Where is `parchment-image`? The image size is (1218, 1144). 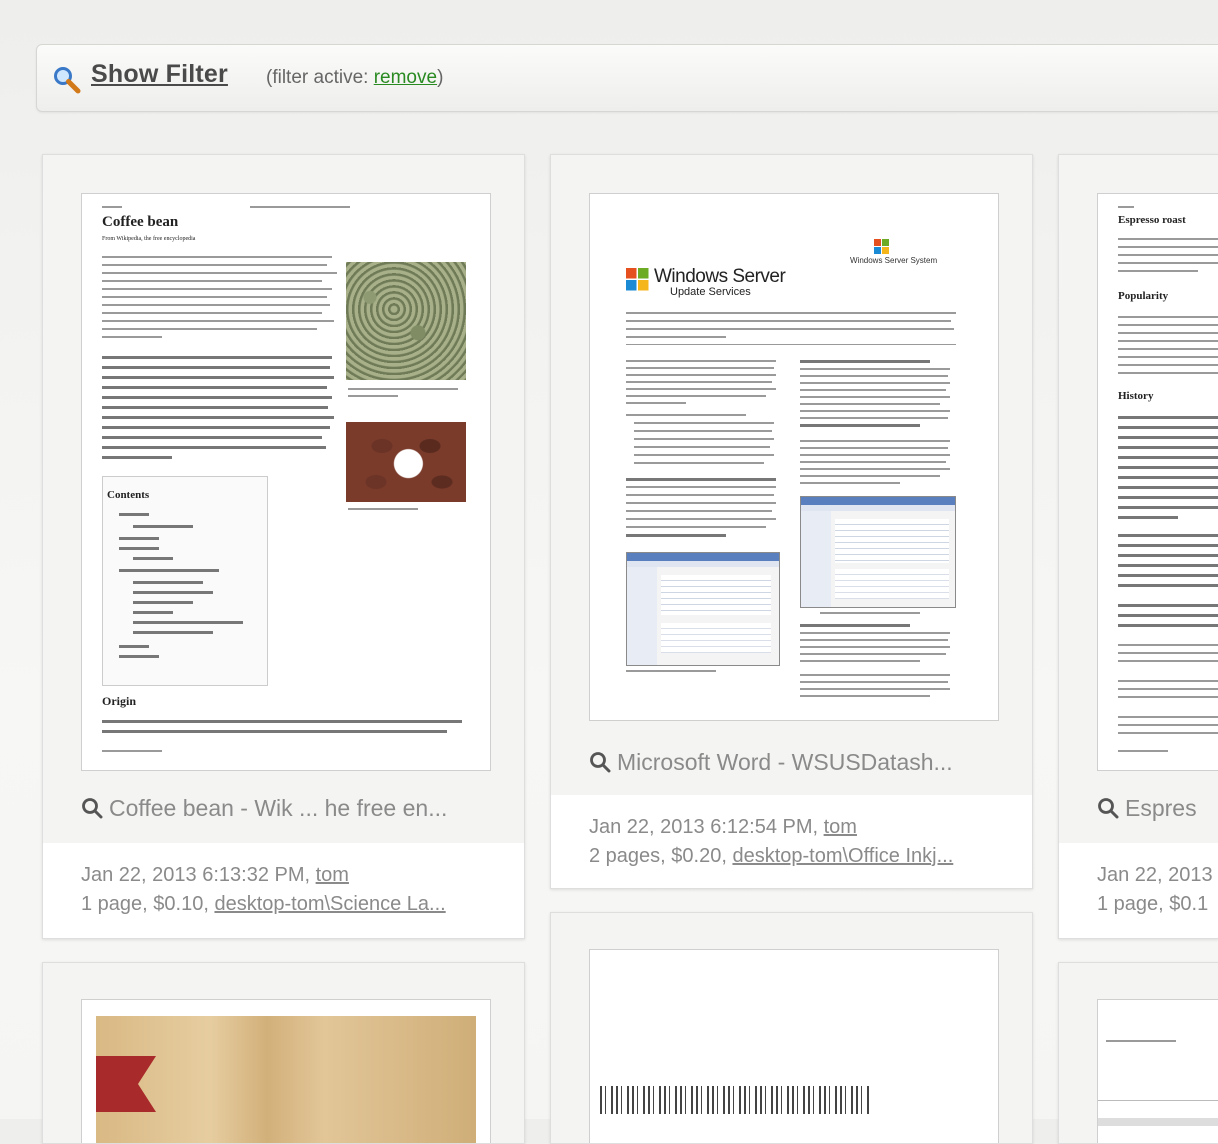
parchment-image is located at coordinates (286, 1079).